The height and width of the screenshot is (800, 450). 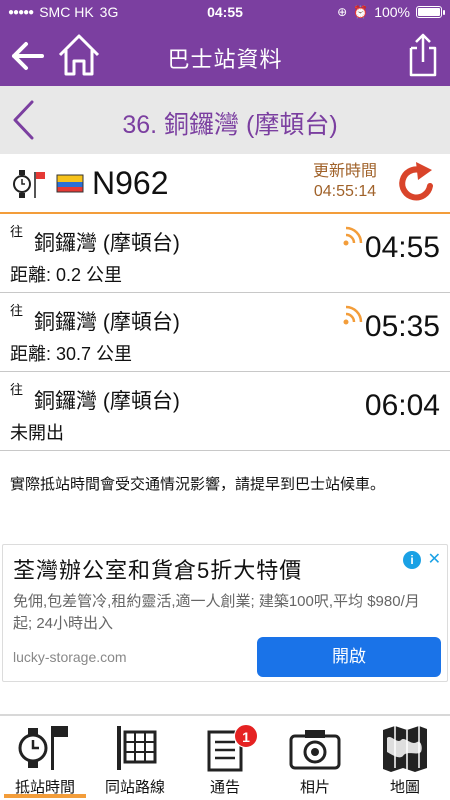 I want to click on page-title: 巴士站資料, so click(x=225, y=59).